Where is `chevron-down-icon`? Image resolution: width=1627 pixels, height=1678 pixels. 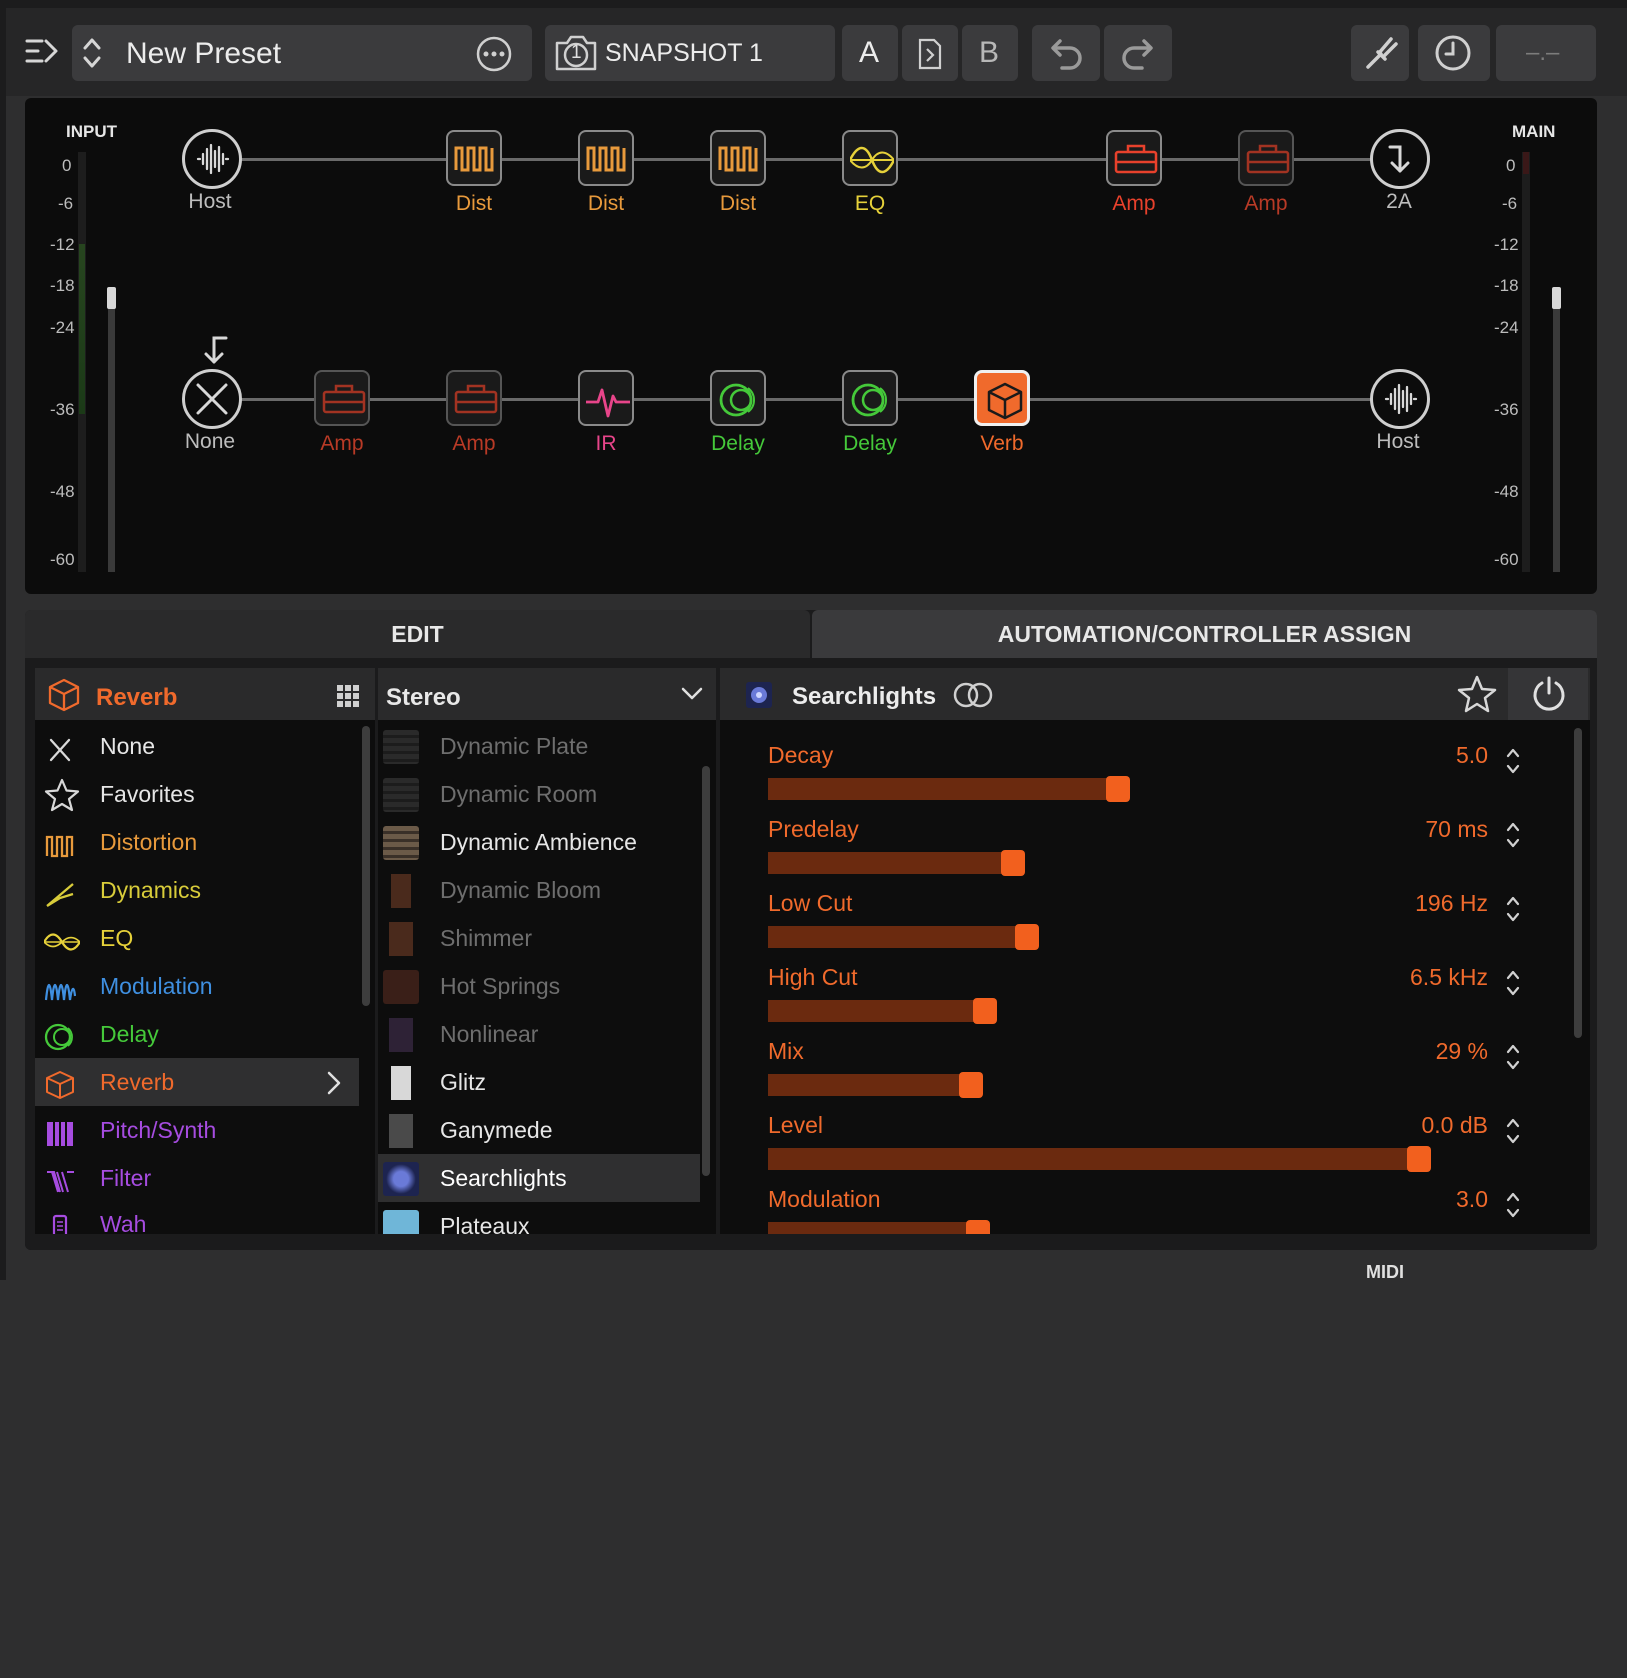
chevron-down-icon is located at coordinates (692, 694).